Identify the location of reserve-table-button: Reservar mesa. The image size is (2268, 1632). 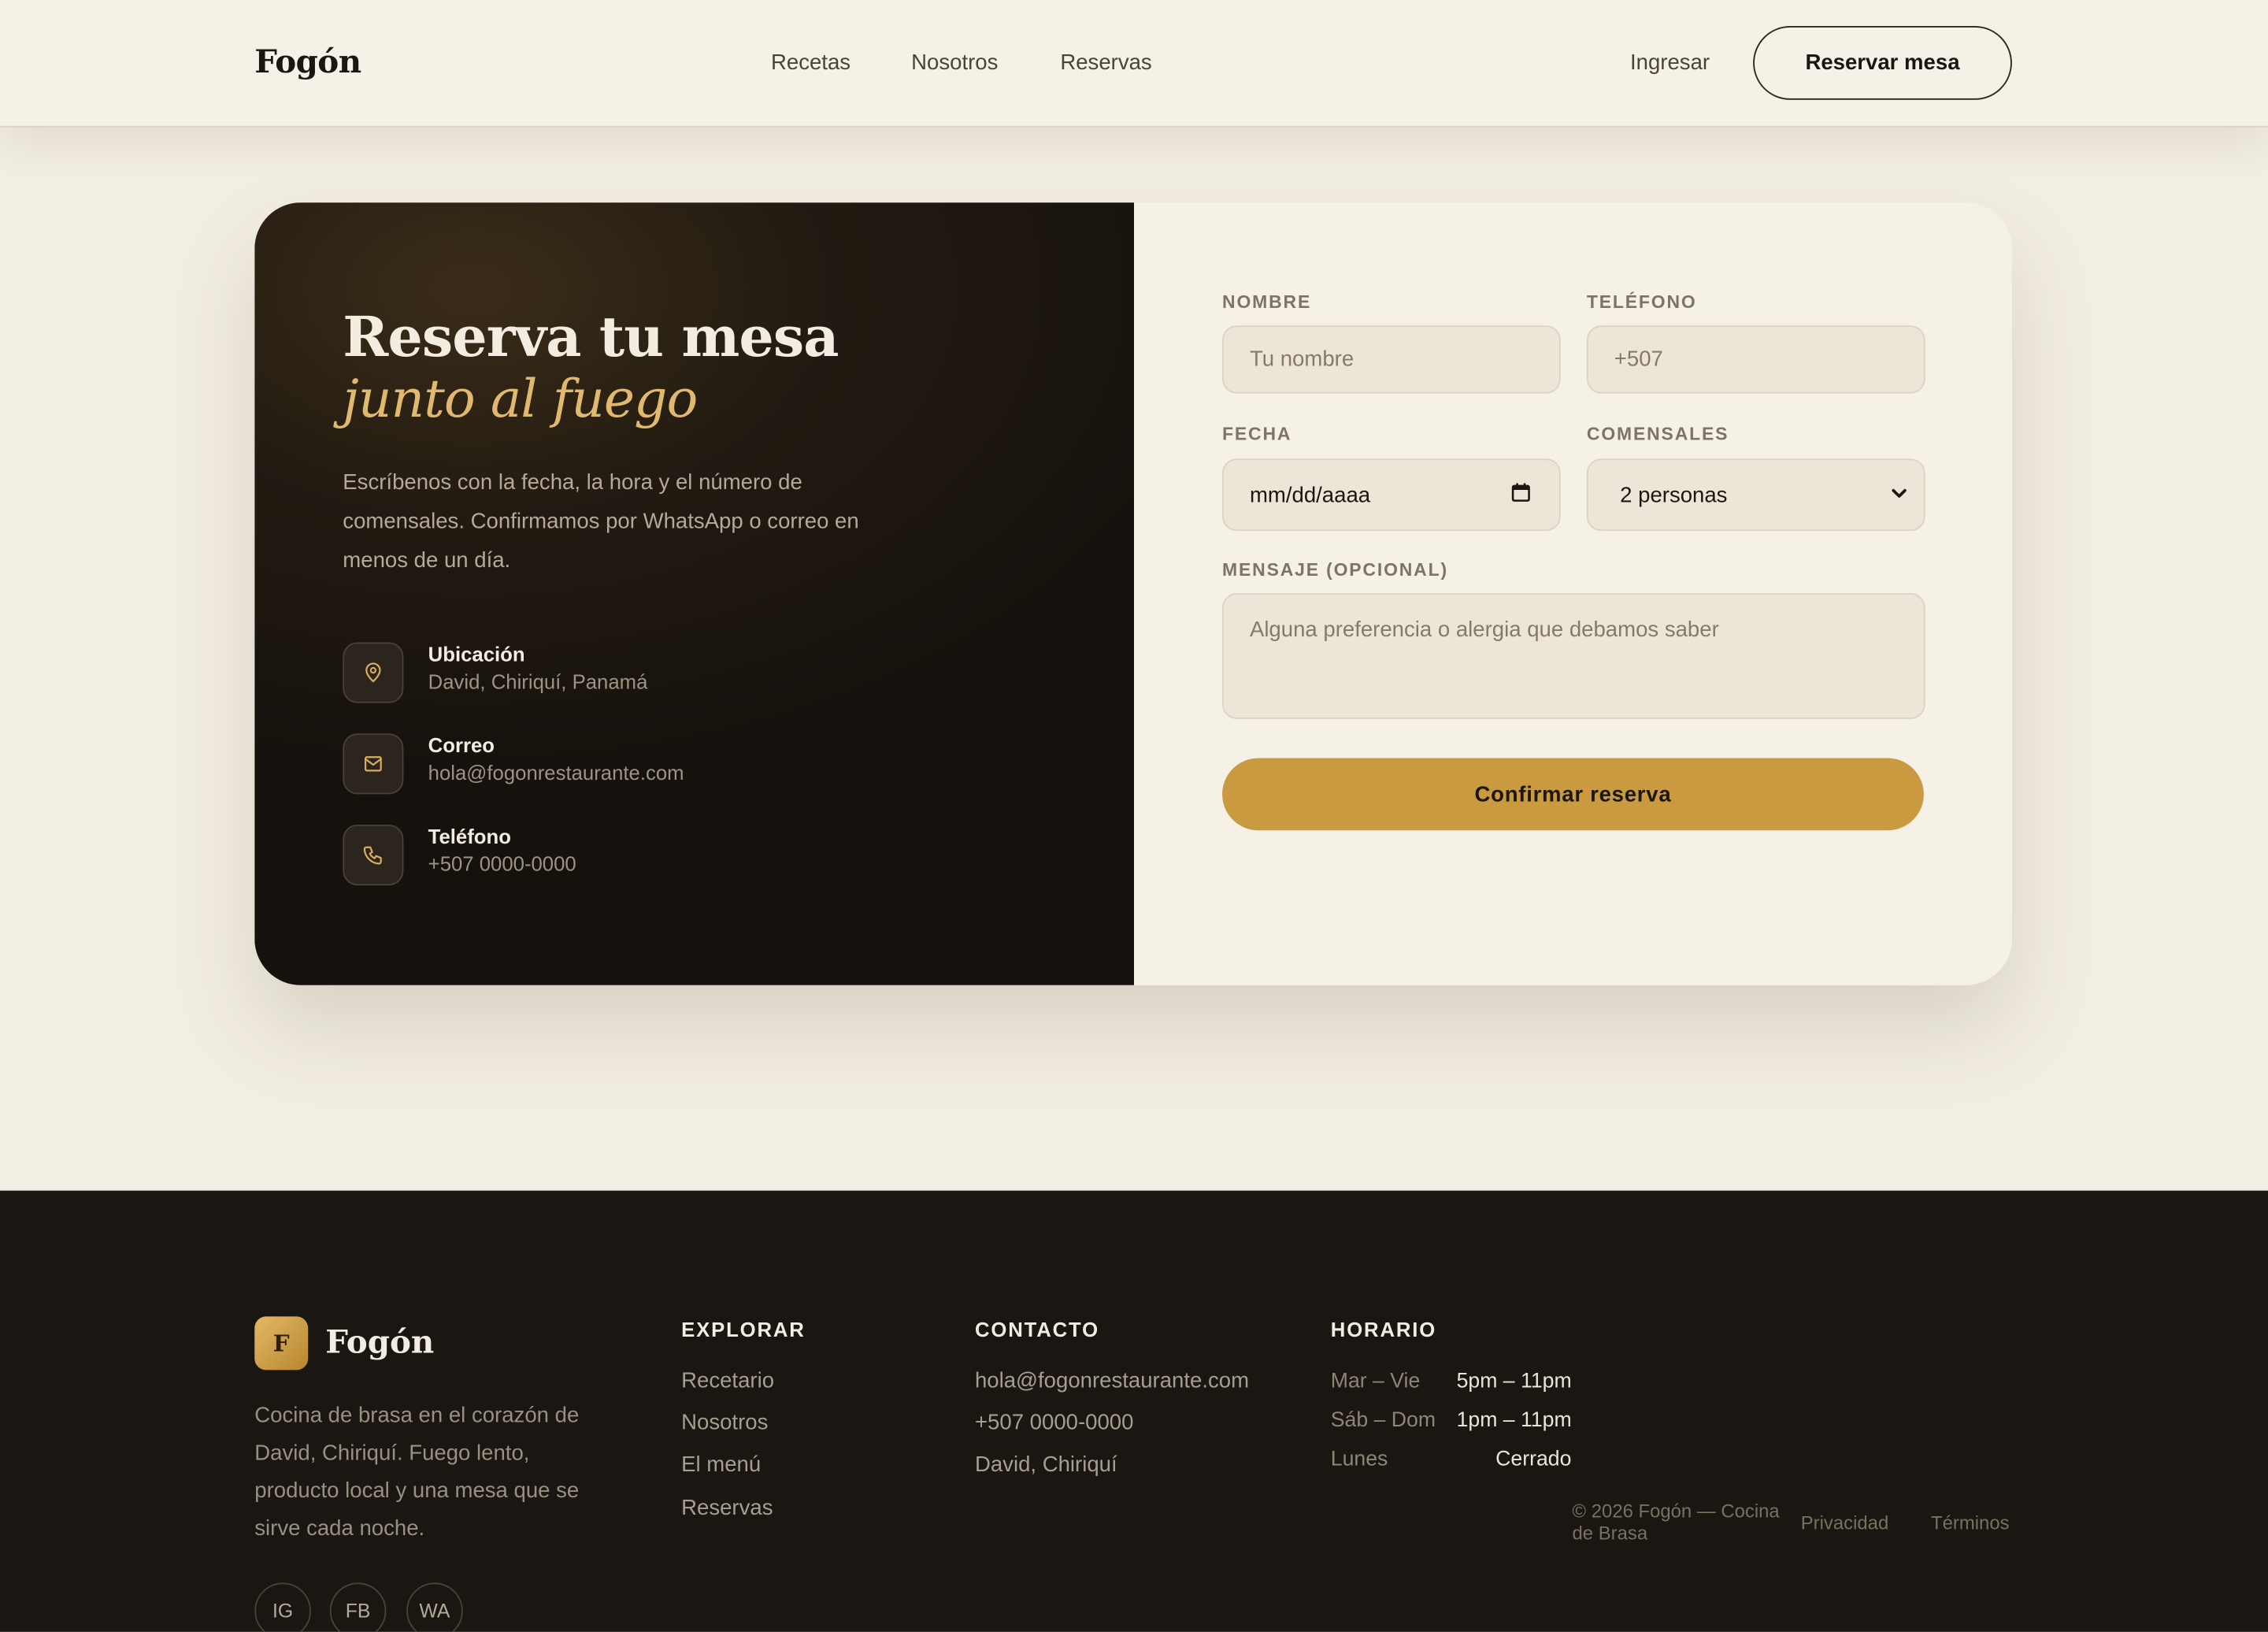
(1882, 63).